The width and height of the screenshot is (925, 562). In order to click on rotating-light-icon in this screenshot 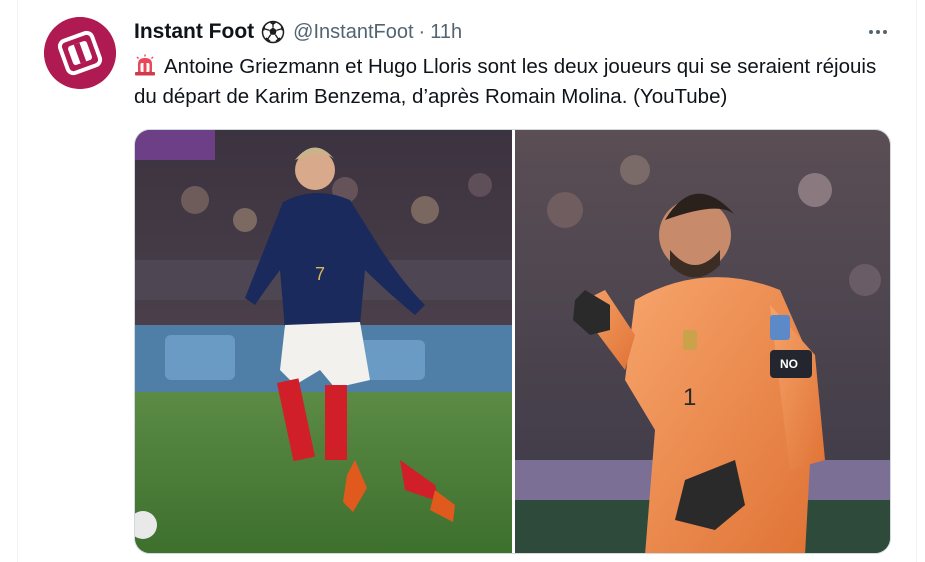, I will do `click(145, 65)`.